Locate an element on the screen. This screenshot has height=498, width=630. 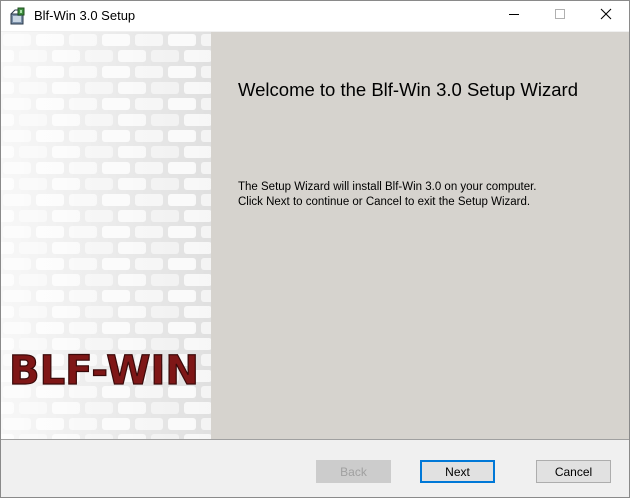
minimize-icon is located at coordinates (514, 16).